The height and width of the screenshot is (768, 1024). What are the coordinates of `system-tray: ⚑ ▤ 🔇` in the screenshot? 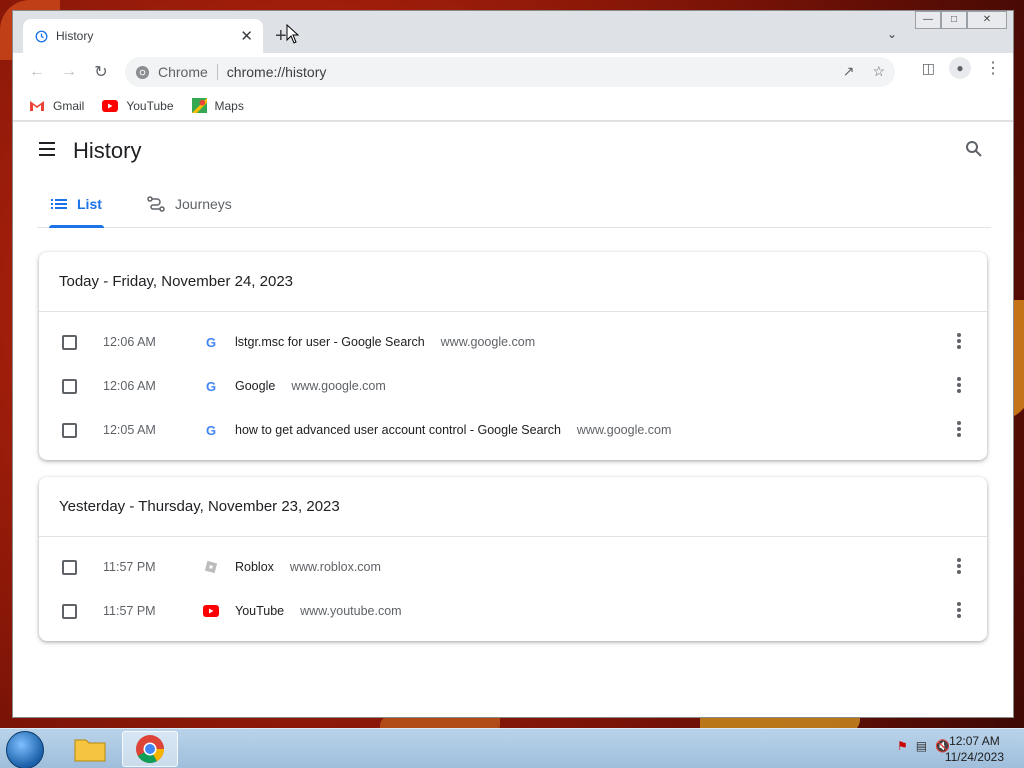 It's located at (923, 746).